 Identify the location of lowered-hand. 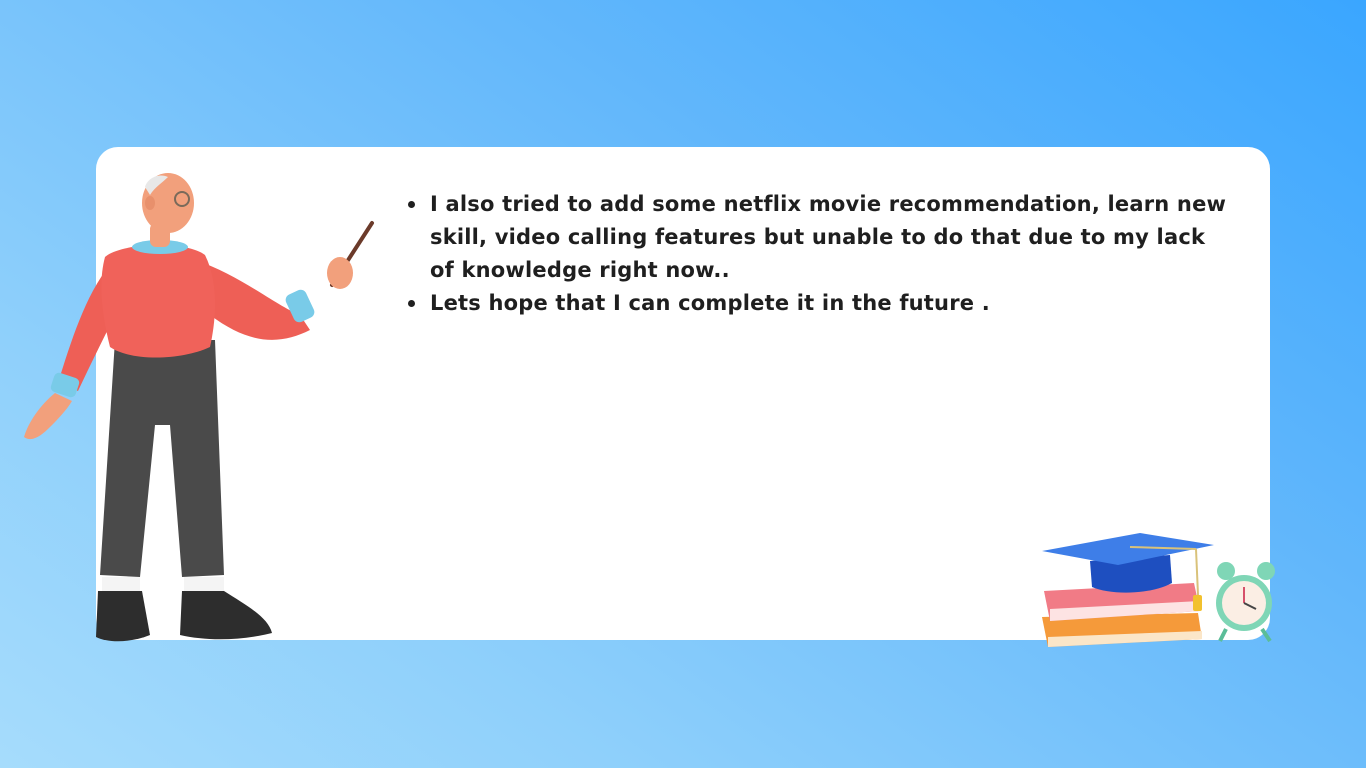
(48, 416).